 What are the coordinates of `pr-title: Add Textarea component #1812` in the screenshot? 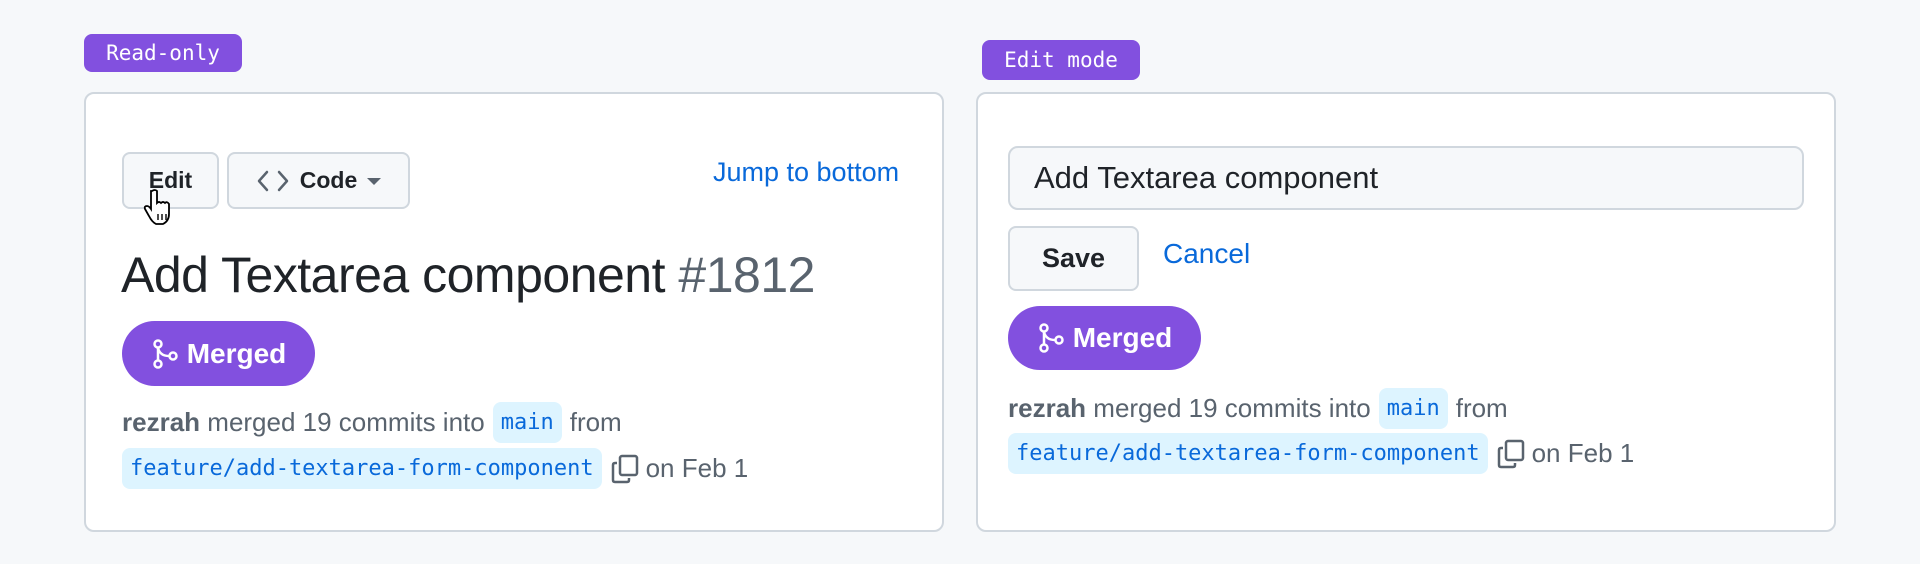 It's located at (468, 275).